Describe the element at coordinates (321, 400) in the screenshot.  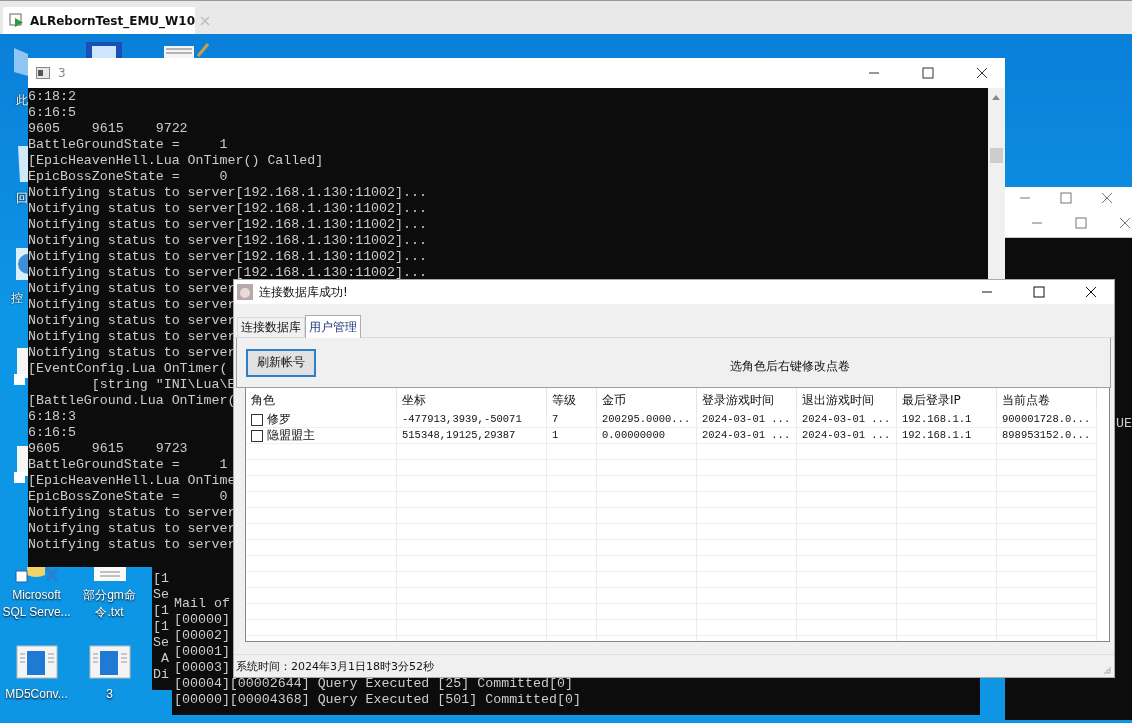
I see `column-header: 角色` at that location.